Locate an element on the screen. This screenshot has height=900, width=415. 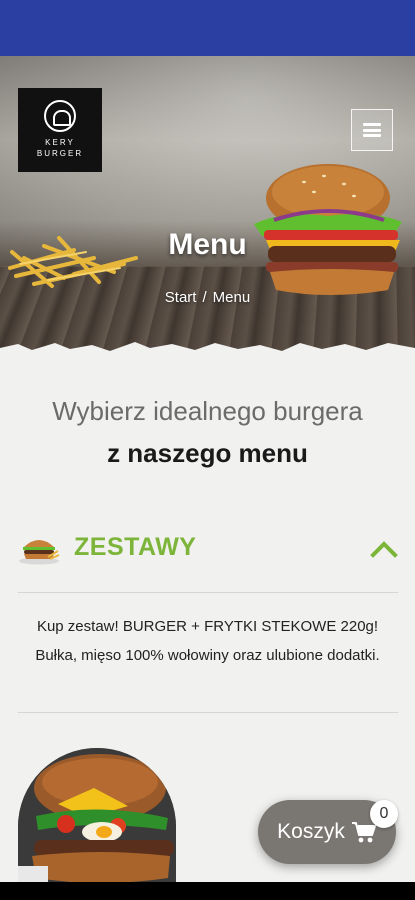
burger-icon is located at coordinates (39, 552).